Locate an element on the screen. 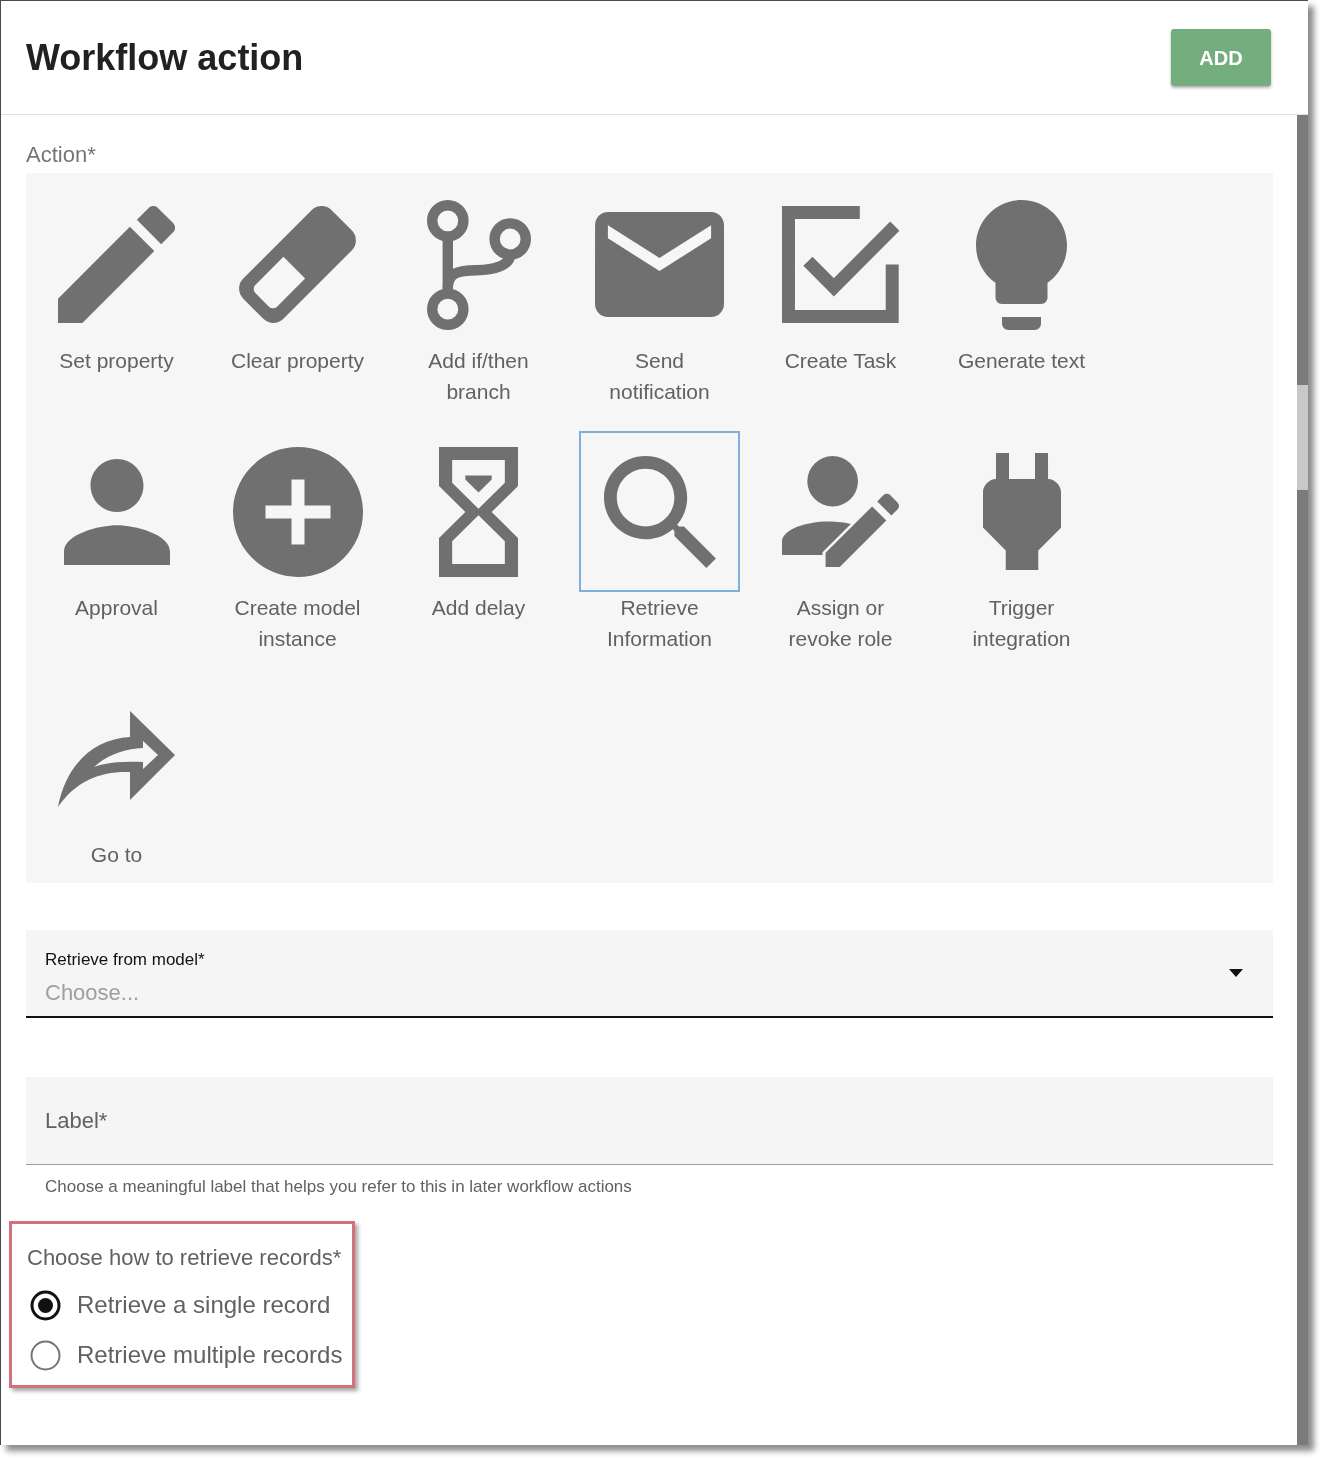  action-option: Trigger integration is located at coordinates (1021, 542).